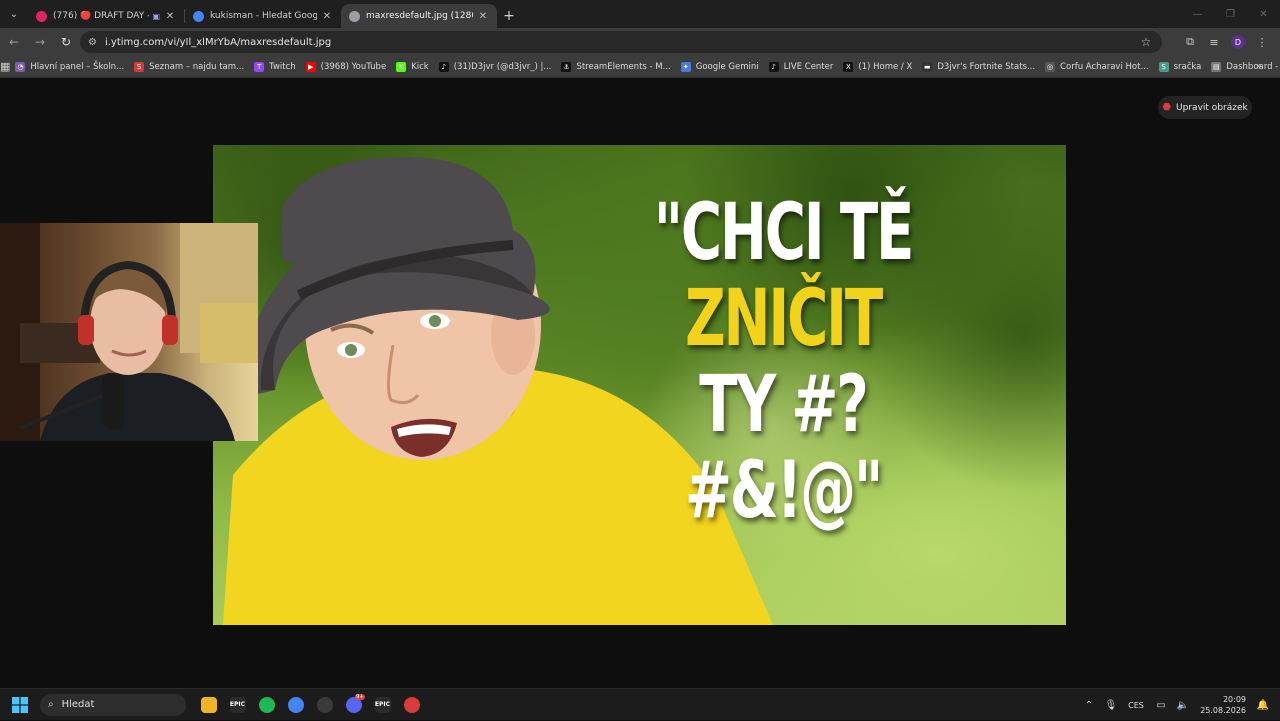 Image resolution: width=1280 pixels, height=721 pixels. I want to click on cast-icon: ▣, so click(156, 16).